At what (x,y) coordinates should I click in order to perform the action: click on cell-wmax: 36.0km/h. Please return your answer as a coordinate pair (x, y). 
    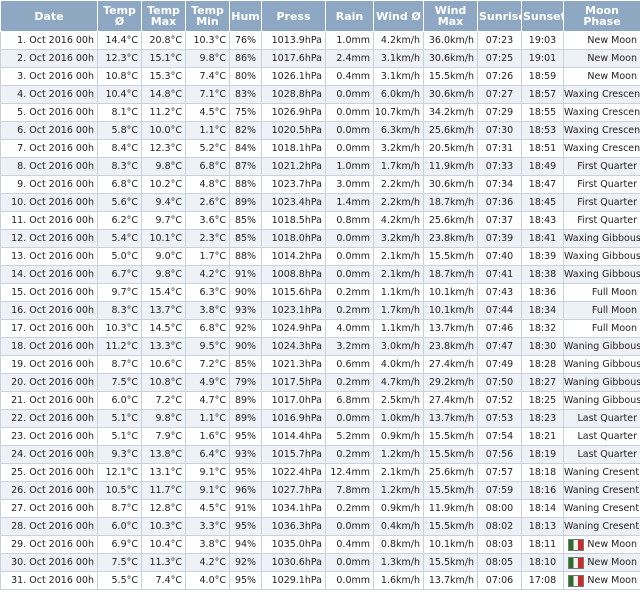
    Looking at the image, I should click on (450, 40).